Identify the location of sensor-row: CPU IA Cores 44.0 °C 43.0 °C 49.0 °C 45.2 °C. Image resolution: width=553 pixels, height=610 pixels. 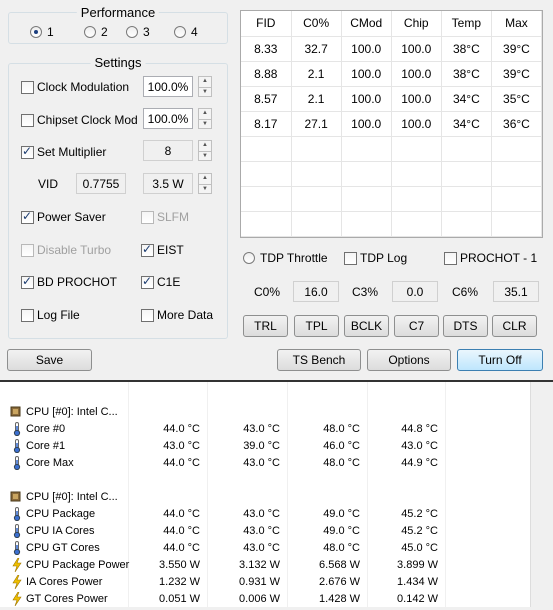
(265, 531).